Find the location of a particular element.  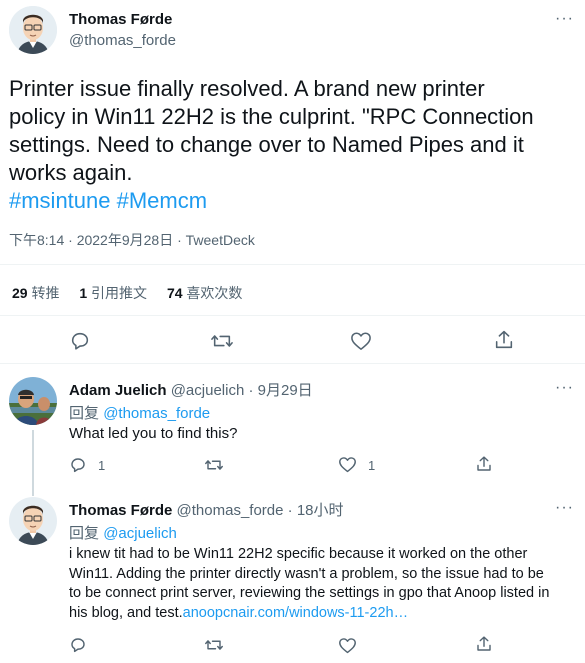

quotes-stat: 1 引用推文 is located at coordinates (115, 293).